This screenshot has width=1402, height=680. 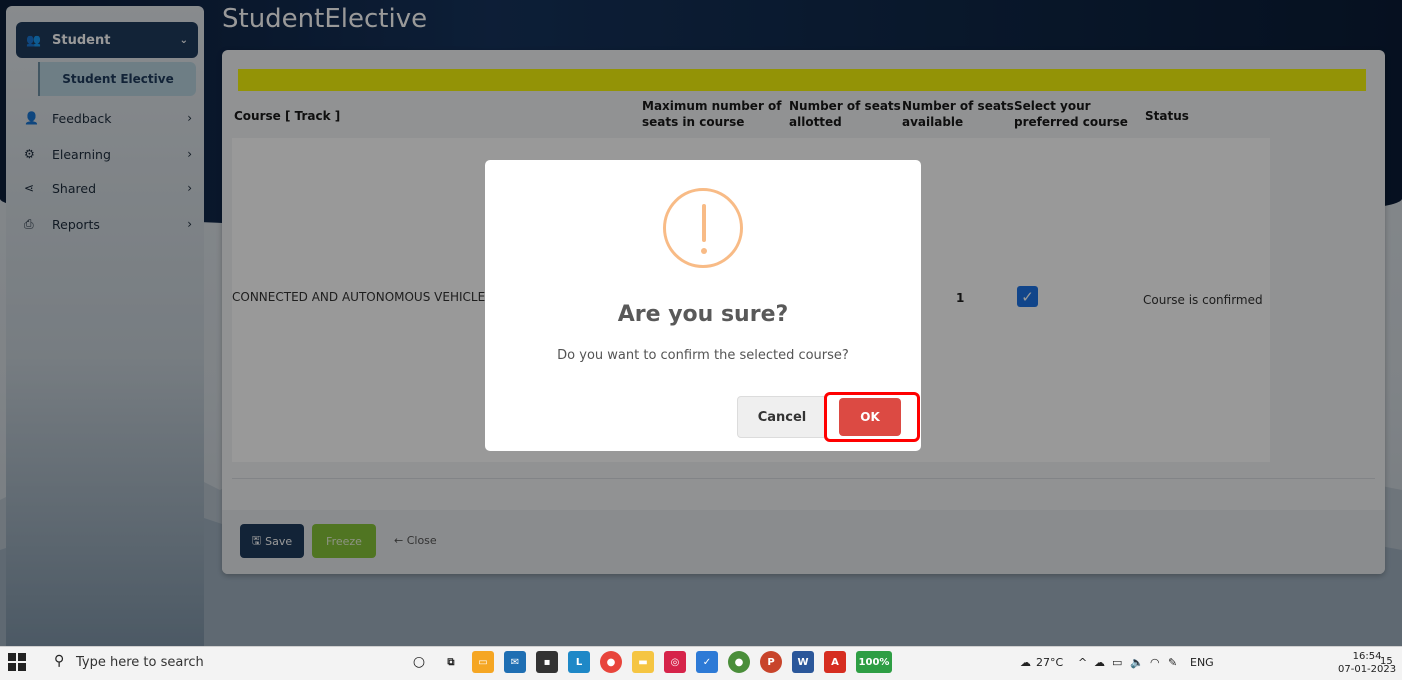 I want to click on pdf-reader-icon: A, so click(x=835, y=662).